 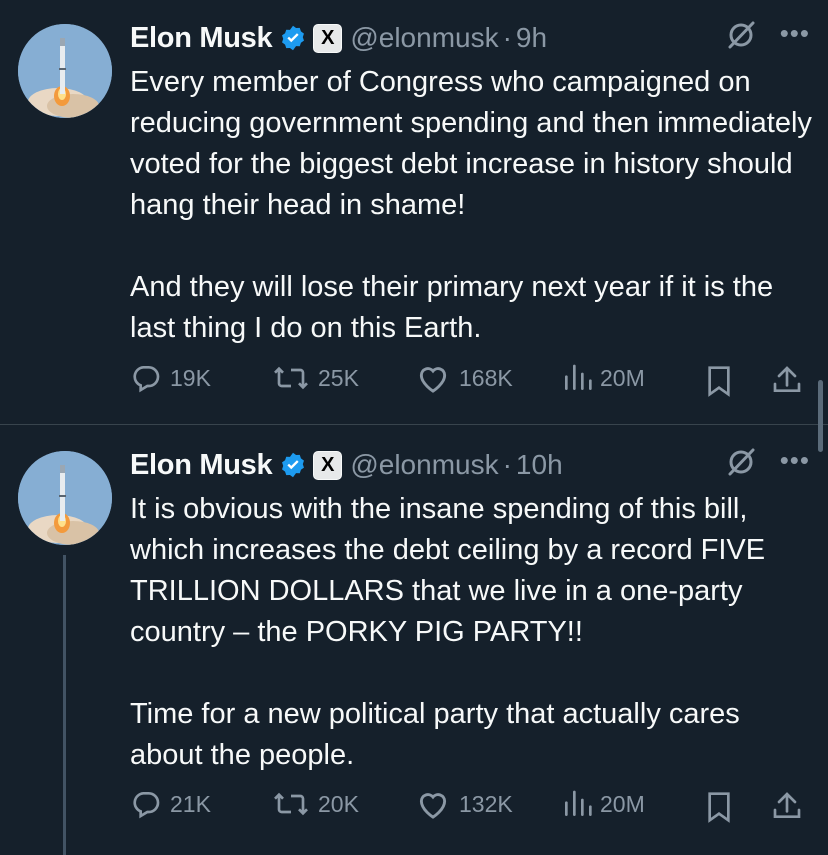 I want to click on tweet-actions: 21K 20K 132K 20M, so click(x=470, y=808).